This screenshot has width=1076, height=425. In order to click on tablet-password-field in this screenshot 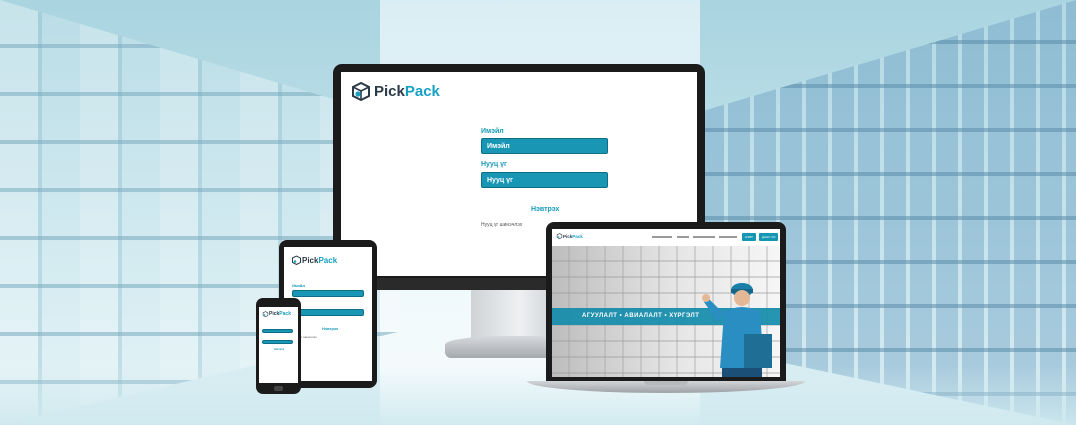, I will do `click(328, 312)`.